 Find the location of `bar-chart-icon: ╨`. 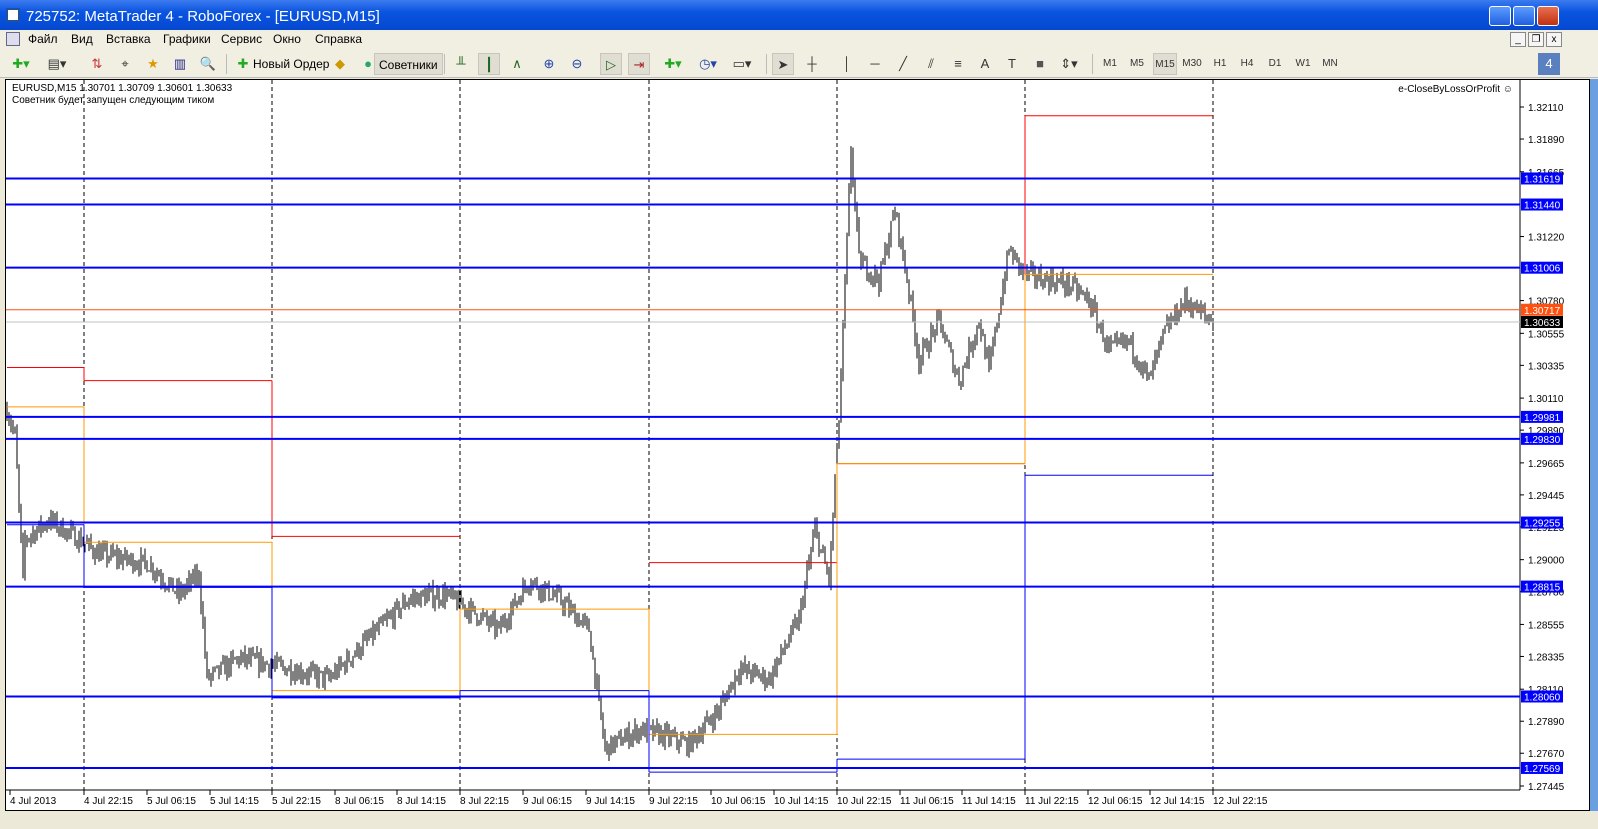

bar-chart-icon: ╨ is located at coordinates (461, 64).